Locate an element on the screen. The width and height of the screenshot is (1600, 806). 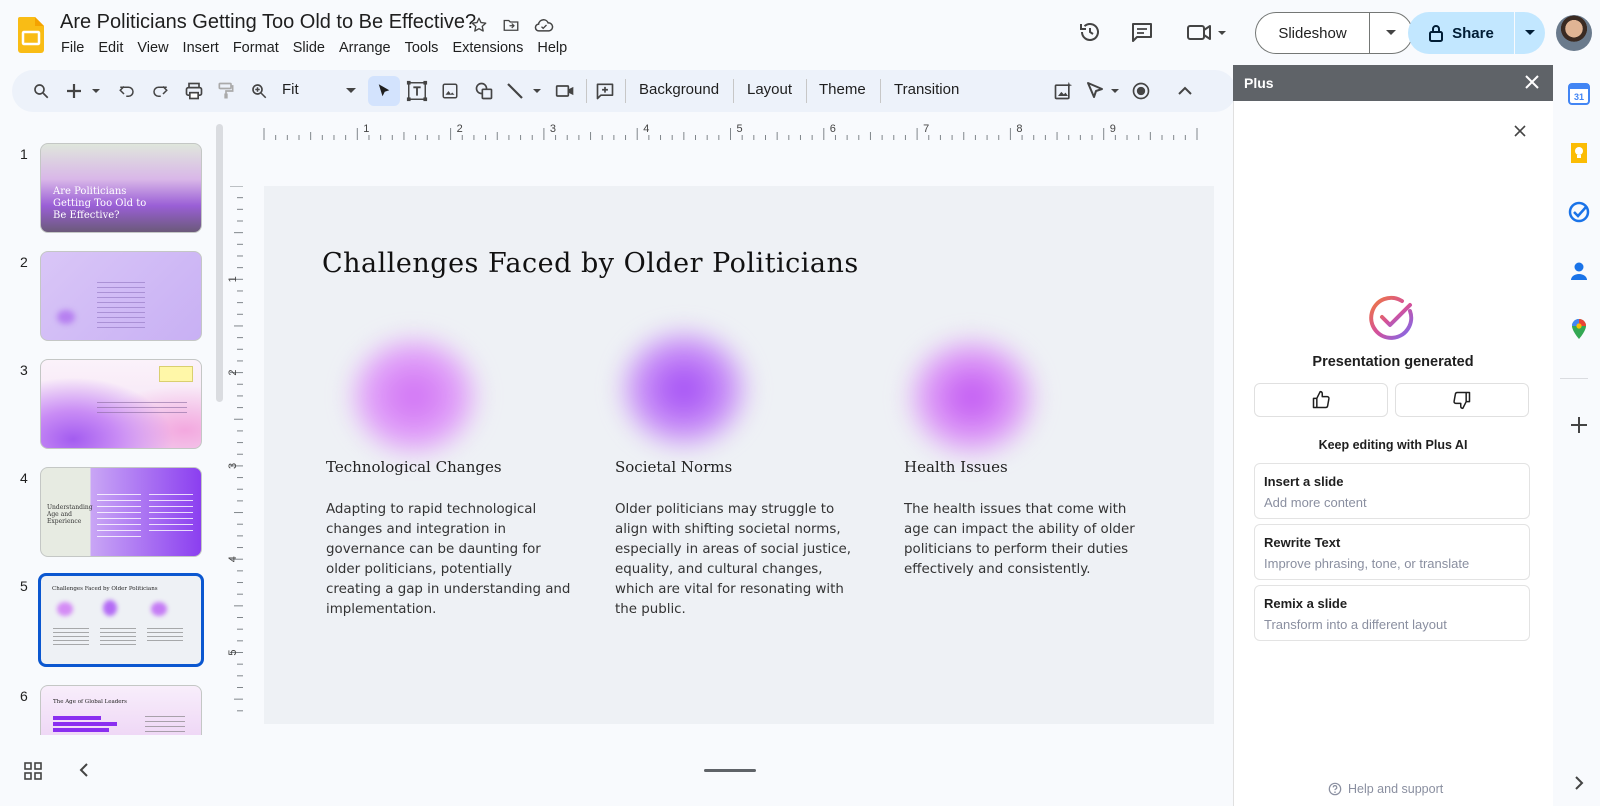
share-dropdown is located at coordinates (1530, 33).